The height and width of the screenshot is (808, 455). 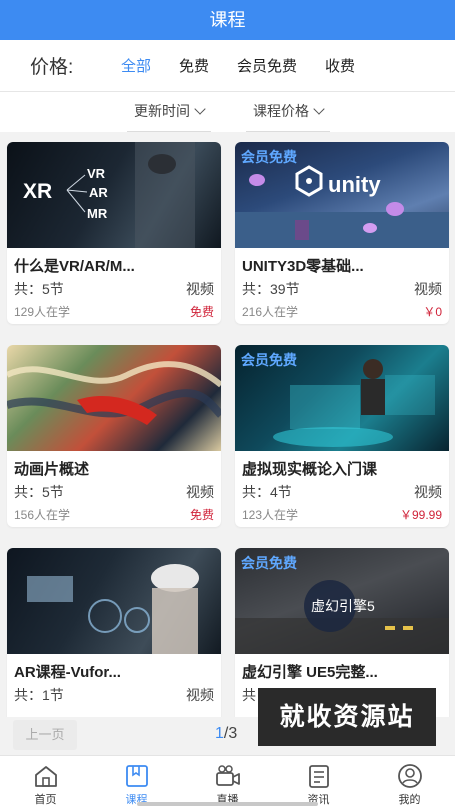 I want to click on user-icon, so click(x=409, y=776).